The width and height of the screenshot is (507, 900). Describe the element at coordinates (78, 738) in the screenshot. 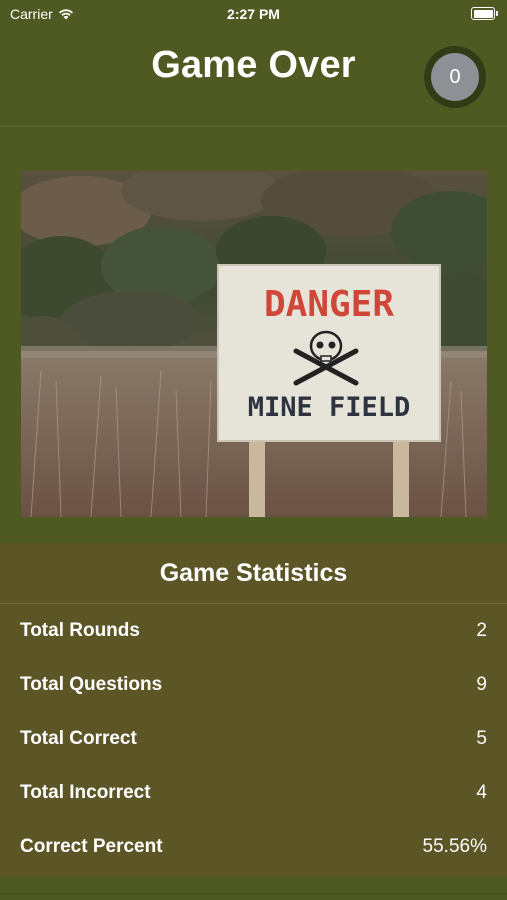

I see `stat-label: Total Correct` at that location.